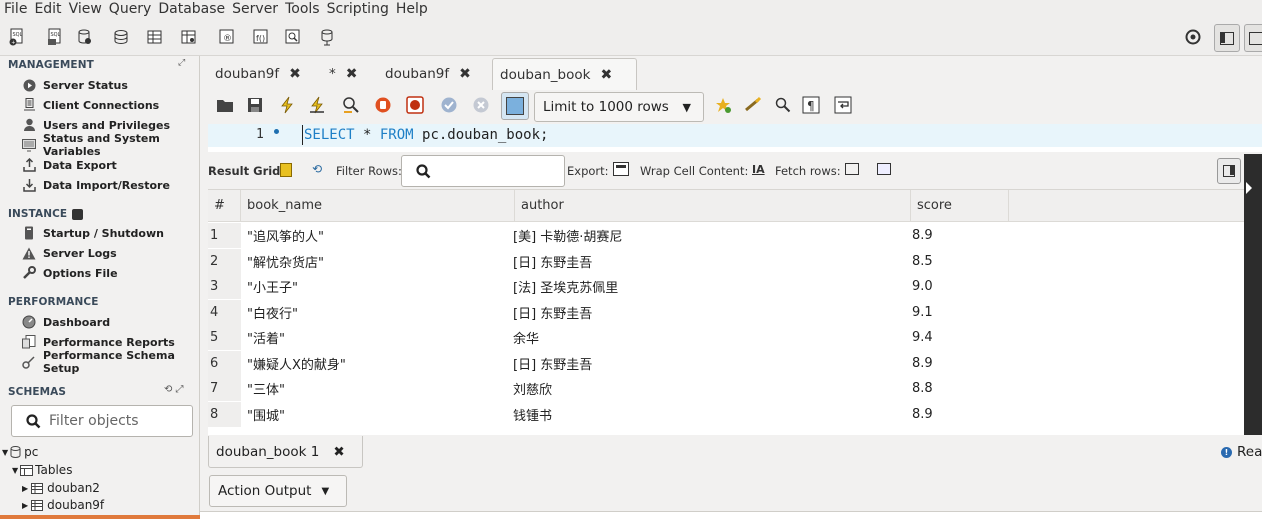  I want to click on create-table-icon, so click(155, 37).